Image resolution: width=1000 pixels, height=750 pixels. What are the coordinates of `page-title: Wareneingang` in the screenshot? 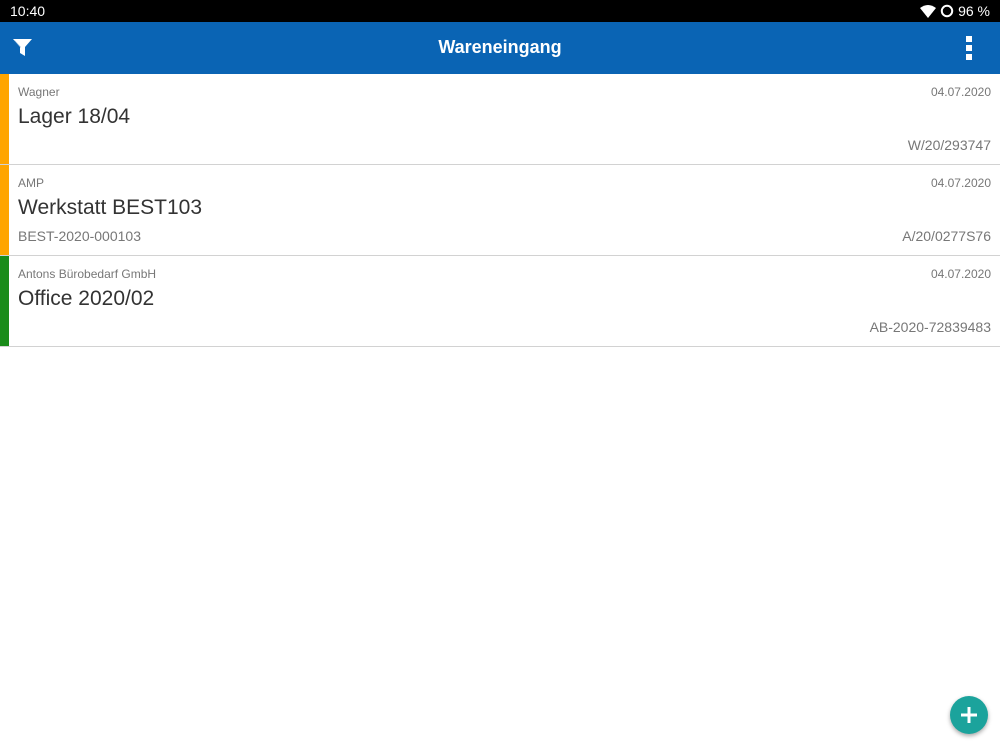 It's located at (500, 47).